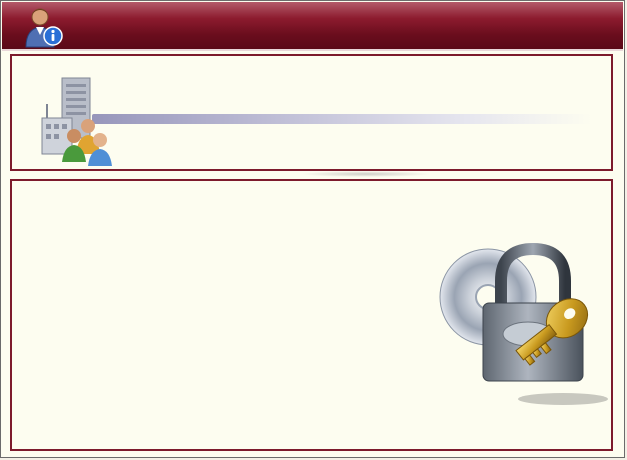 This screenshot has height=460, width=627. What do you see at coordinates (342, 119) in the screenshot?
I see `banner-stripe` at bounding box center [342, 119].